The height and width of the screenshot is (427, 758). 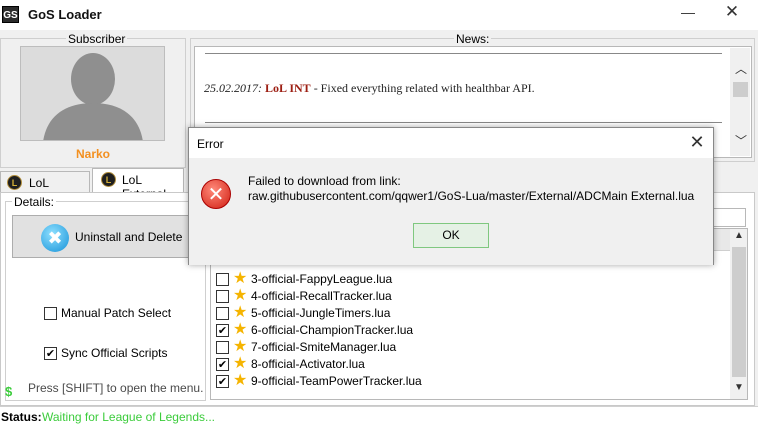 I want to click on scroll-up-icon: ▲, so click(x=739, y=238).